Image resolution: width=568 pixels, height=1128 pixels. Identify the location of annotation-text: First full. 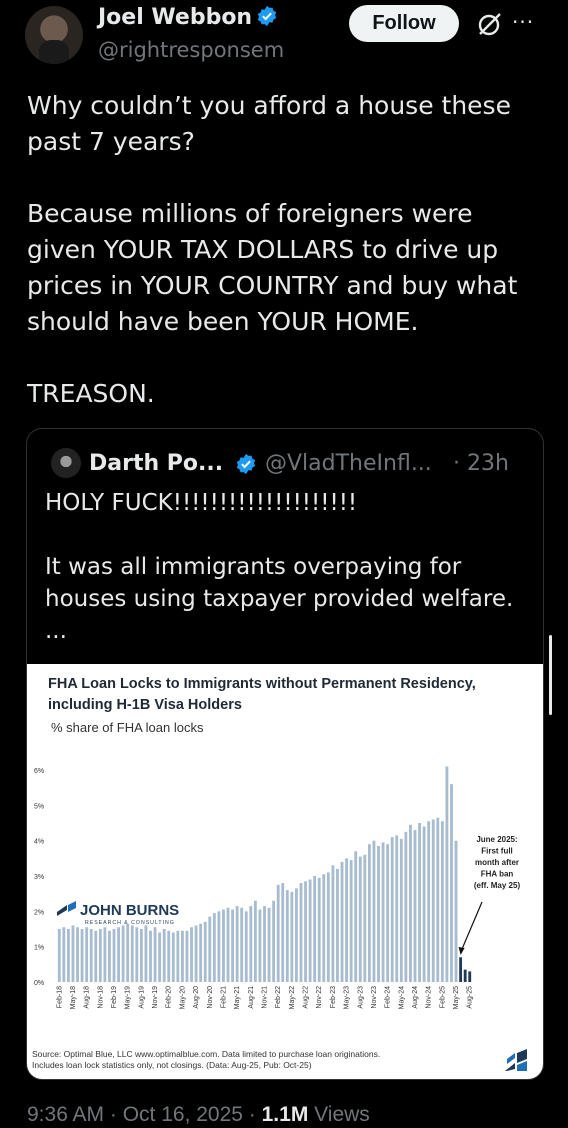
(497, 851).